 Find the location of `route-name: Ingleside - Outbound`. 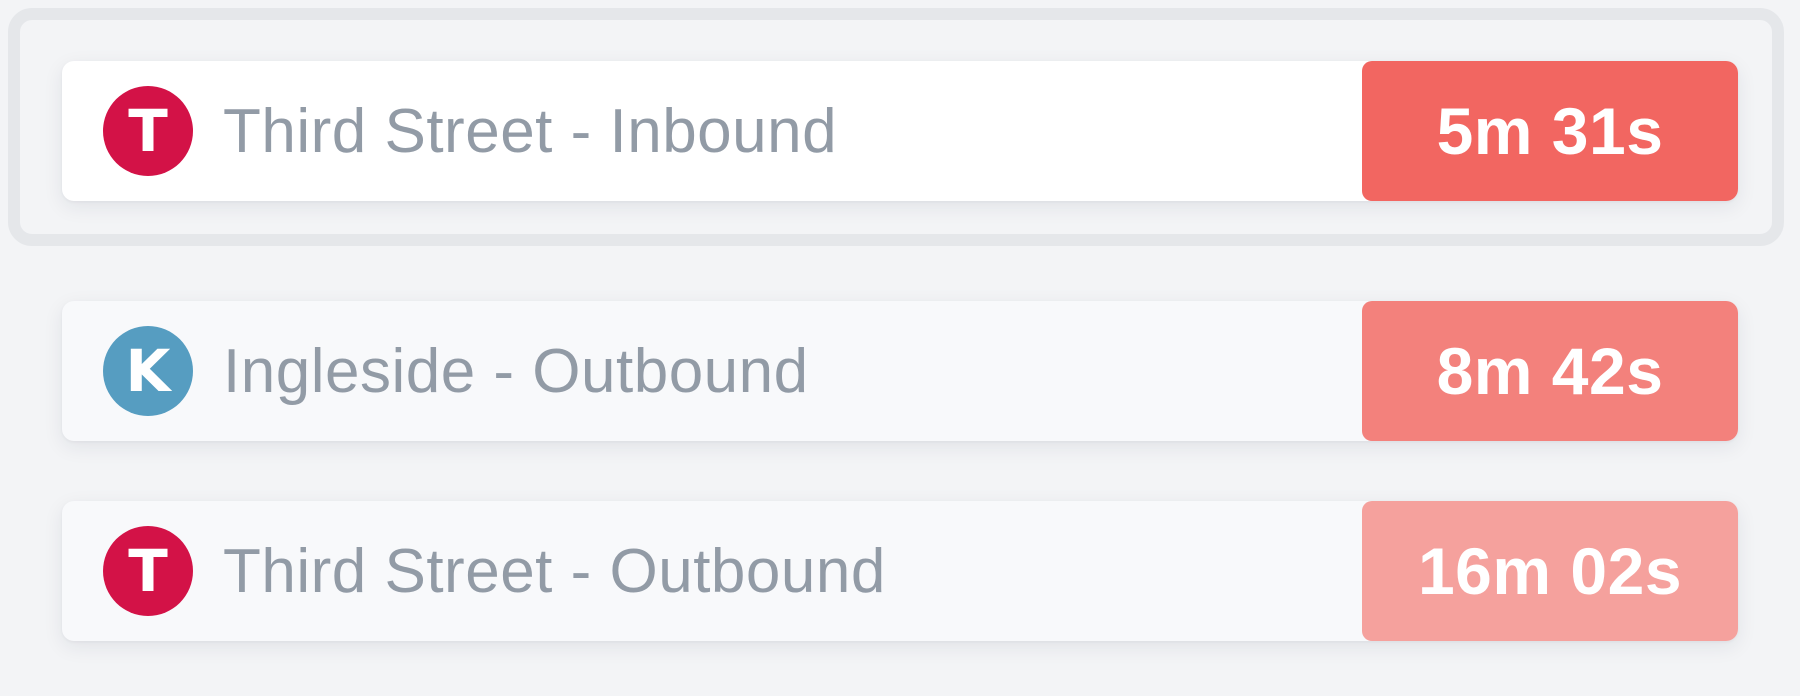

route-name: Ingleside - Outbound is located at coordinates (516, 371).